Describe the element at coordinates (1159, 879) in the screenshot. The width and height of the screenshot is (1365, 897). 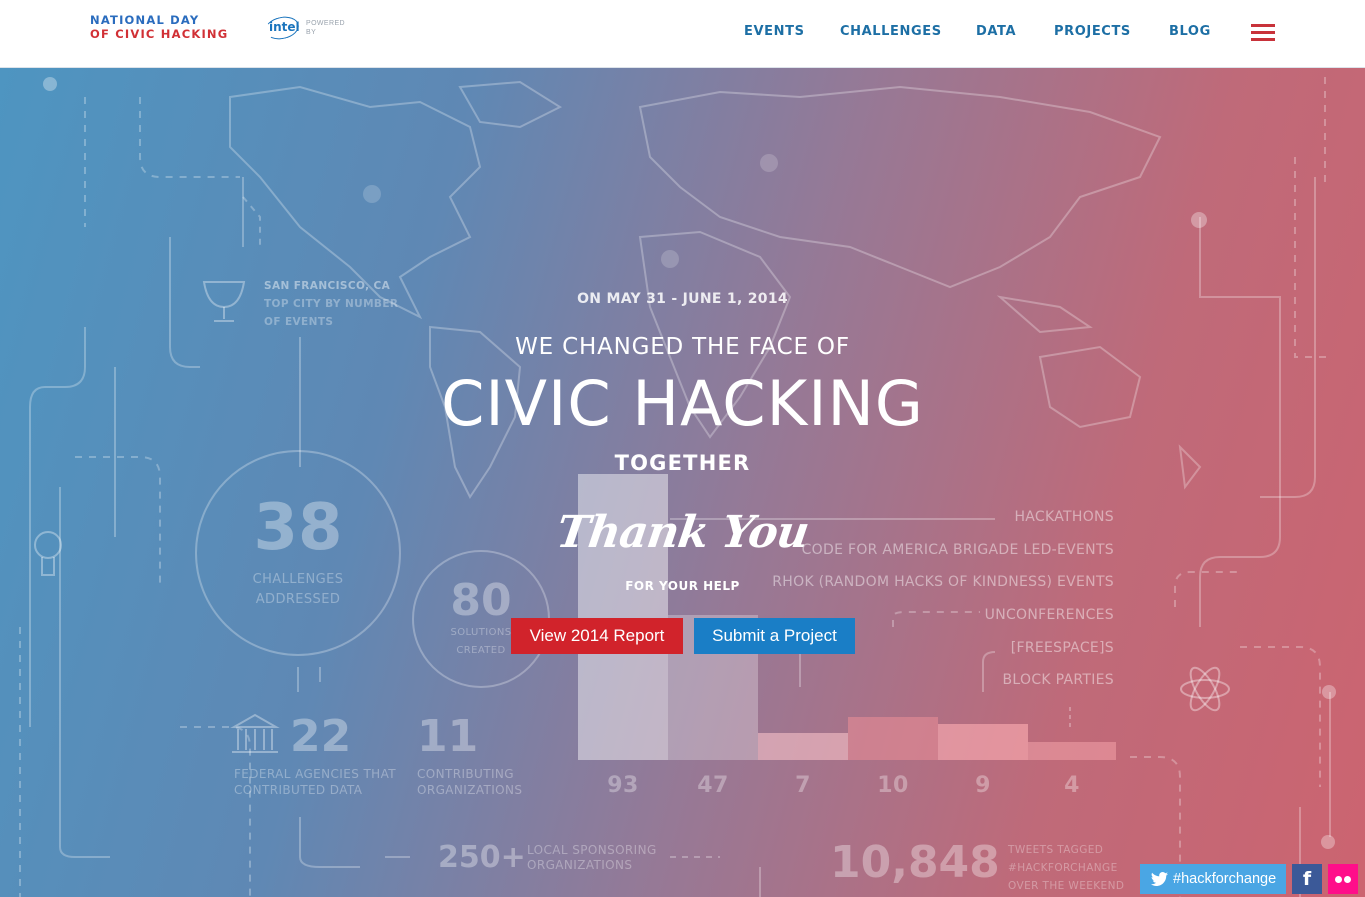
I see `twitter-bird-icon` at that location.